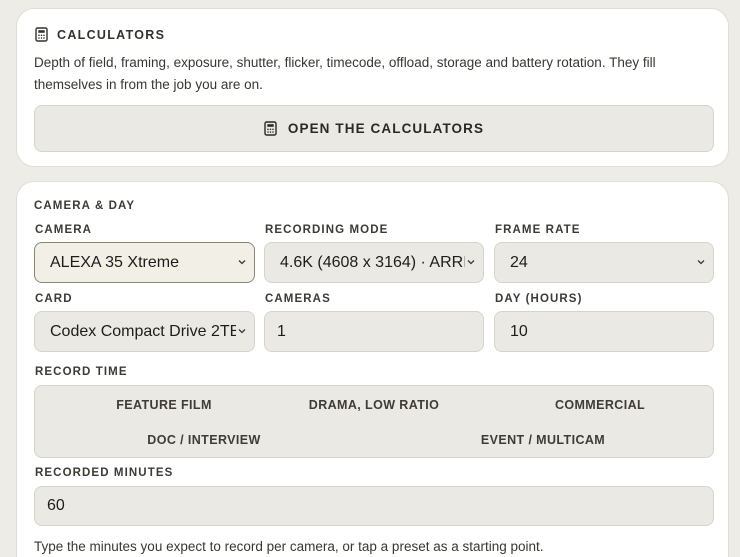 The height and width of the screenshot is (557, 740). I want to click on frame-rate-select: 24, so click(604, 262).